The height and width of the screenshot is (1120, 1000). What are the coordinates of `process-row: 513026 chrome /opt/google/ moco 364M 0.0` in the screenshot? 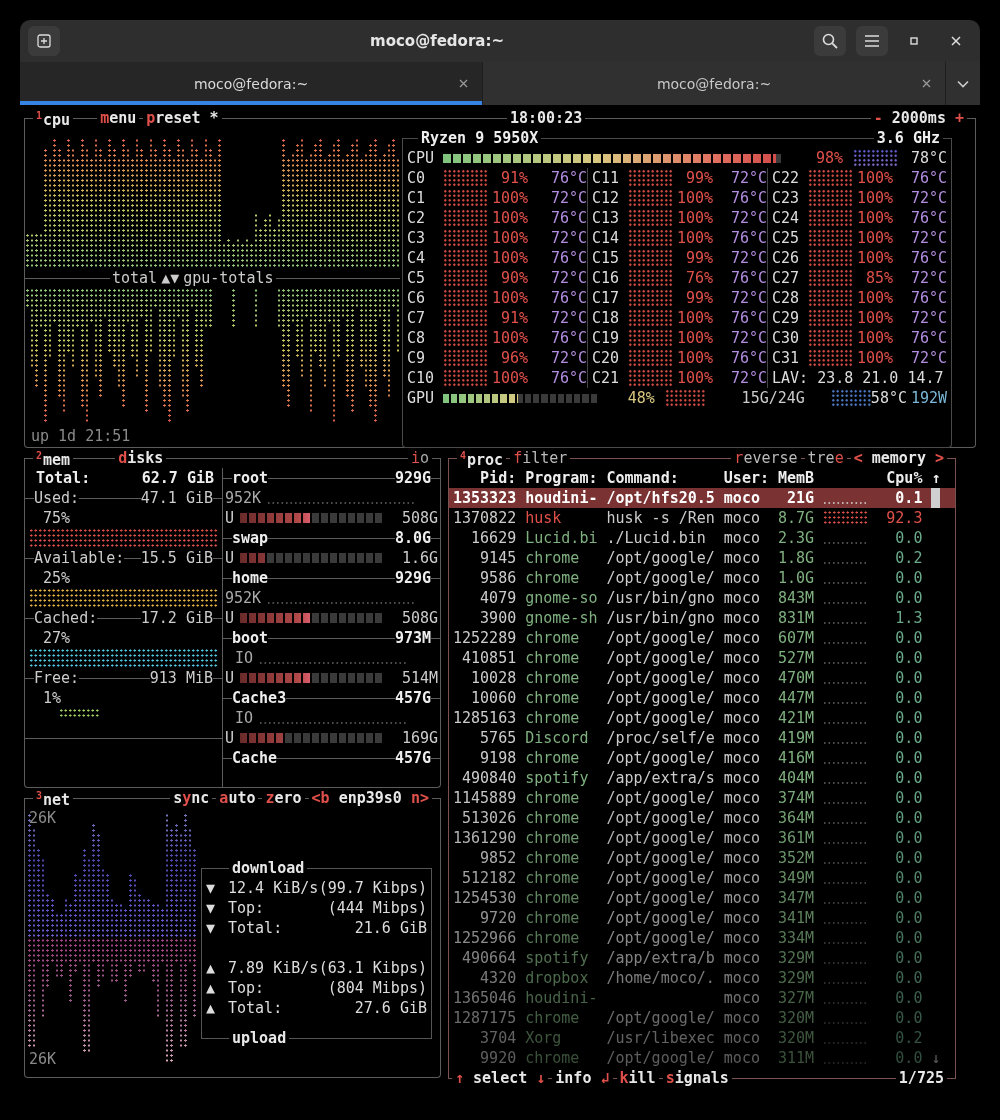 It's located at (702, 818).